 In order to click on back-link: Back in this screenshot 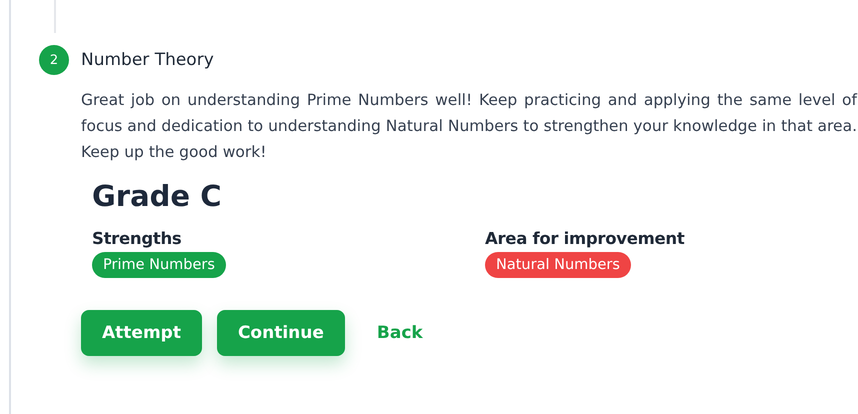, I will do `click(399, 333)`.